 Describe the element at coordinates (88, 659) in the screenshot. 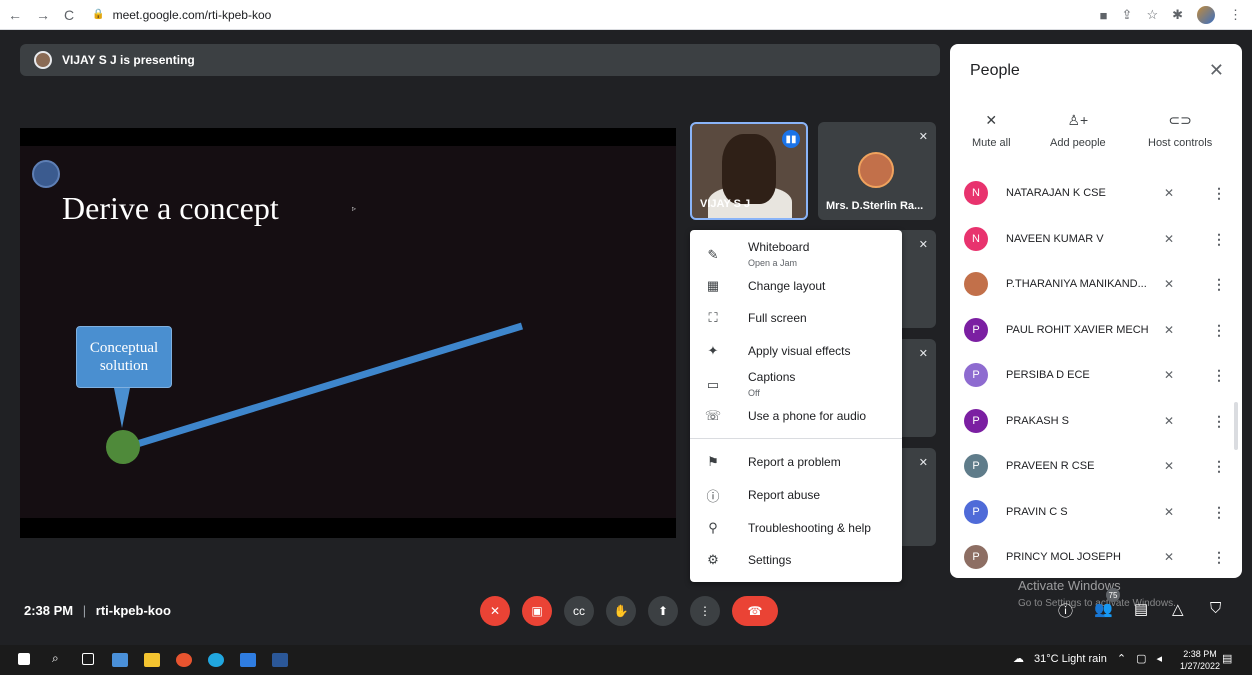

I see `task-view-icon` at that location.